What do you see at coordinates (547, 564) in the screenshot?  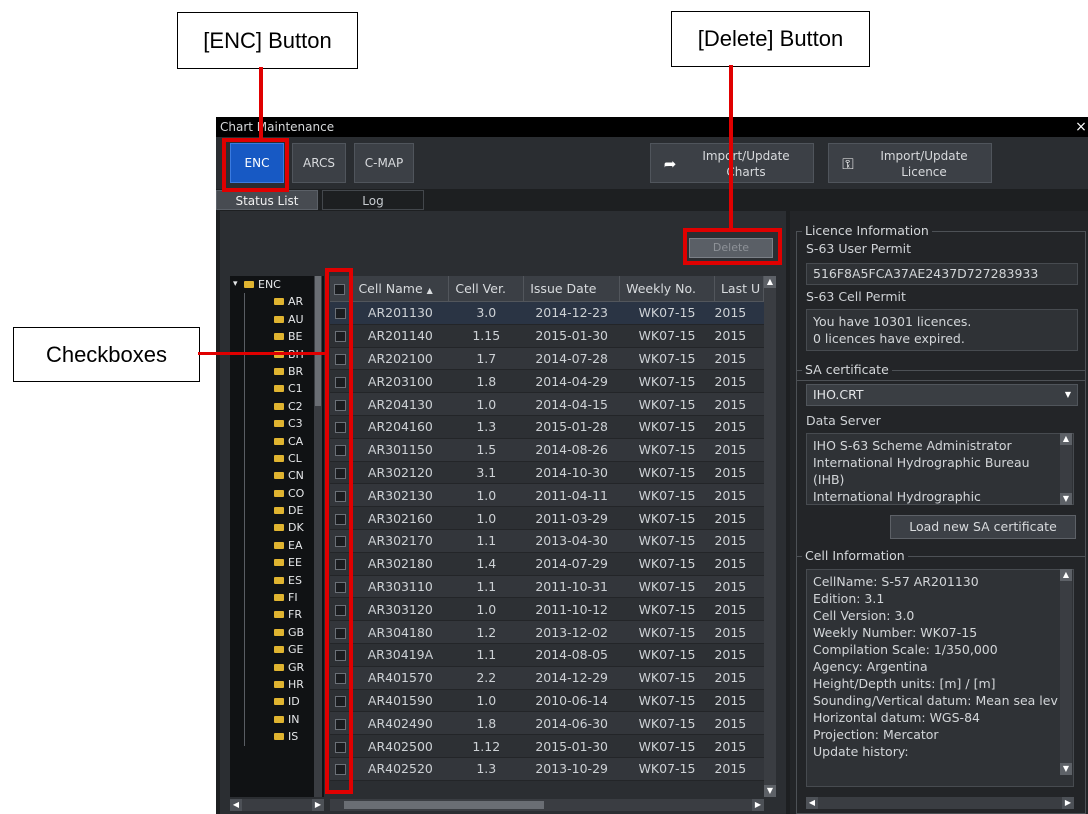 I see `table-row: AR302180 1.4 2014-07-29 WK07-15 2015` at bounding box center [547, 564].